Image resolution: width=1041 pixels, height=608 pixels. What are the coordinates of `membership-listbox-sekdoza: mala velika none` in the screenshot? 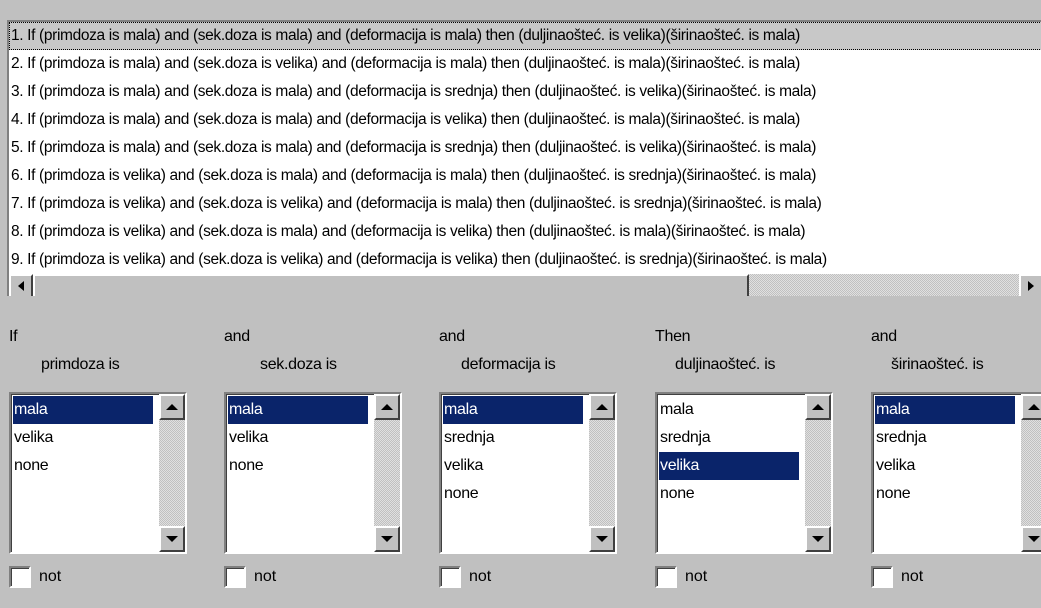 It's located at (313, 473).